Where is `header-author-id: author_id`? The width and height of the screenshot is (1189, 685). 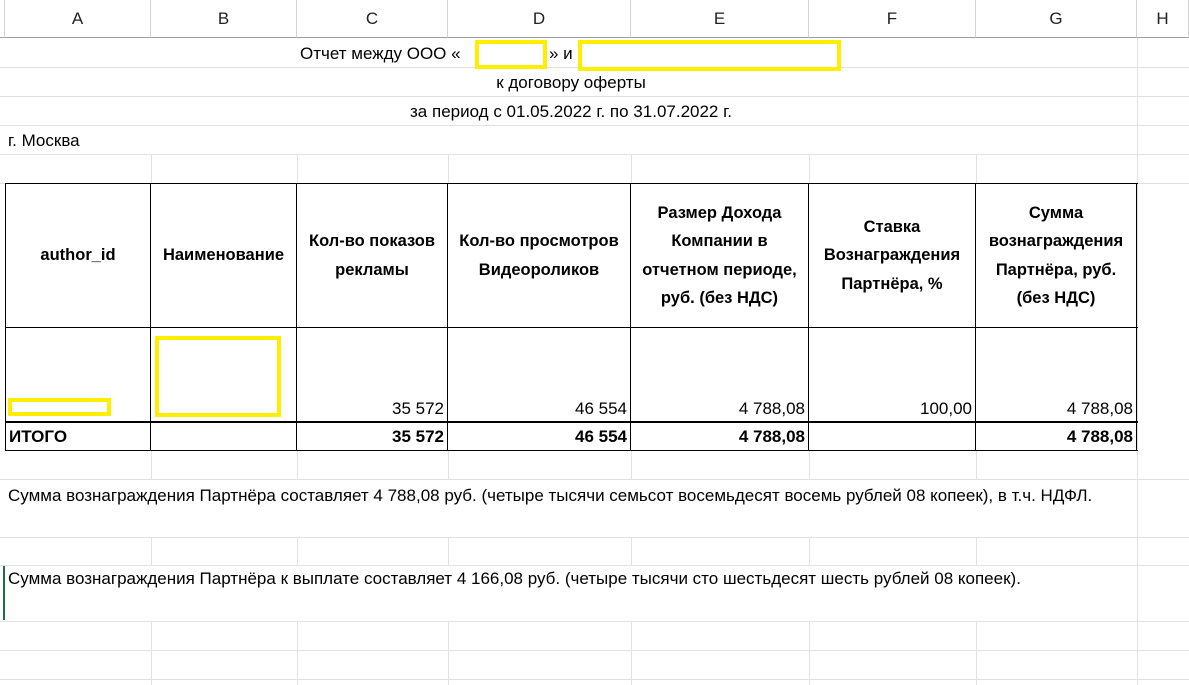
header-author-id: author_id is located at coordinates (78, 255).